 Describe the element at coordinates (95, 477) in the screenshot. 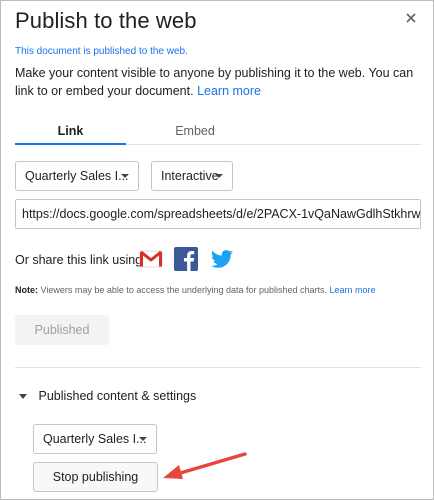

I see `stop-publishing-button: Stop publishing` at that location.